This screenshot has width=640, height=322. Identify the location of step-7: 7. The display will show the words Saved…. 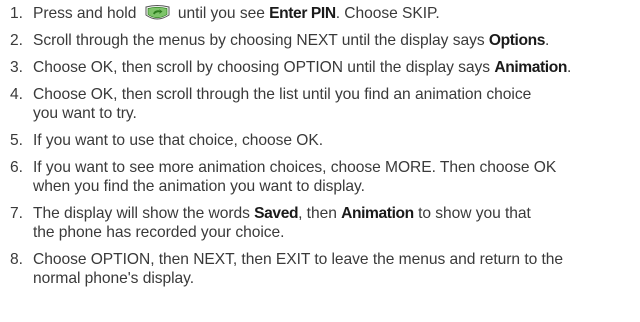
(270, 223).